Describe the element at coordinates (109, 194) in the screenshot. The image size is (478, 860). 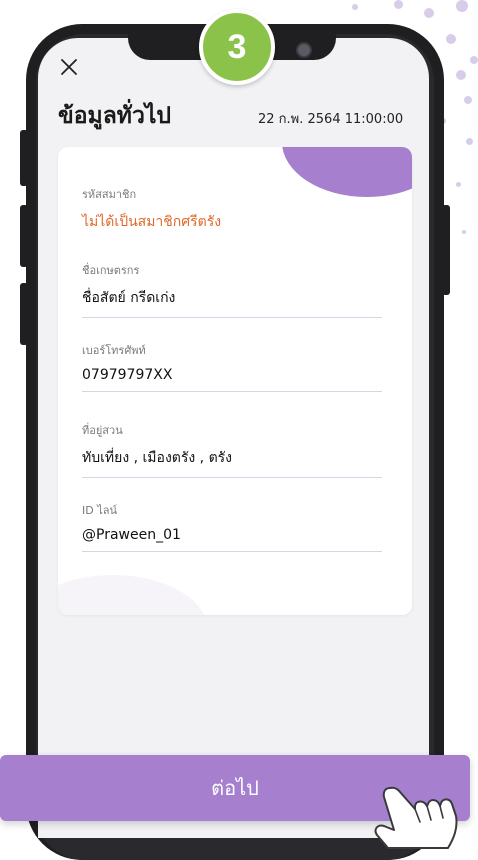
I see `field-label: รหัสสมาชิก` at that location.